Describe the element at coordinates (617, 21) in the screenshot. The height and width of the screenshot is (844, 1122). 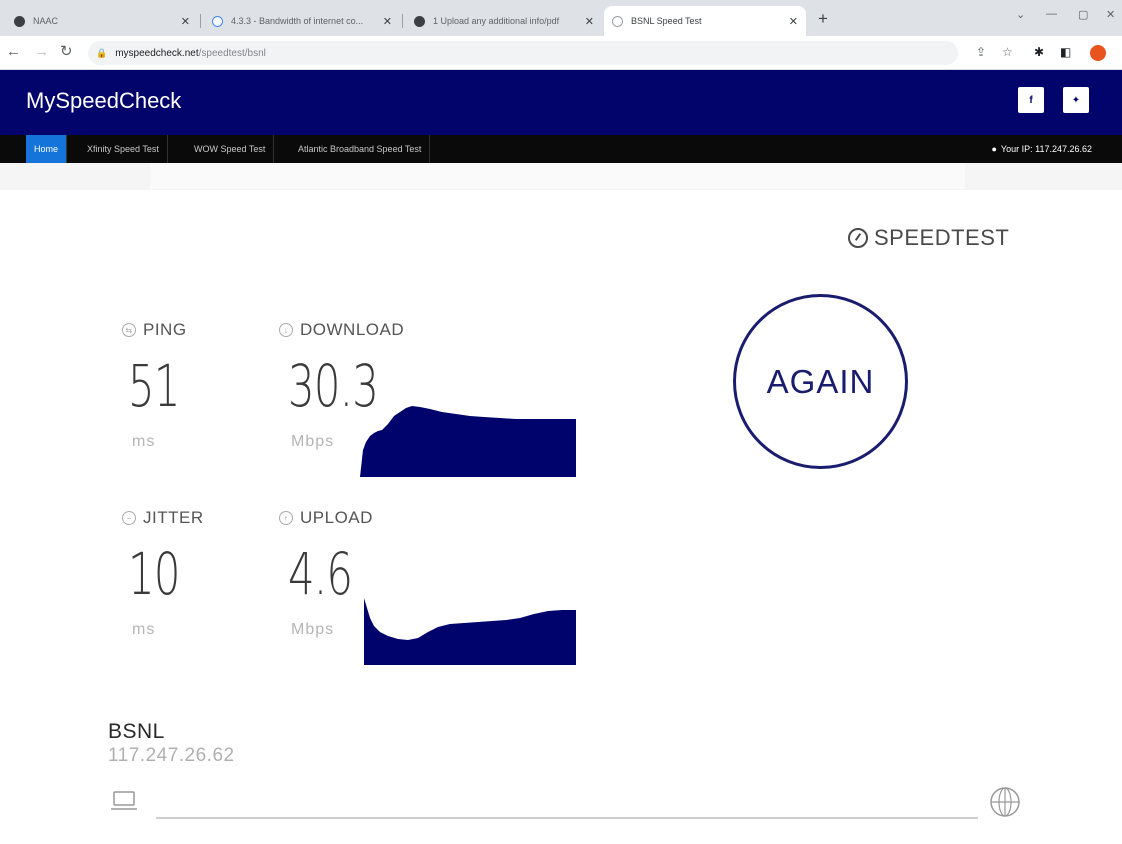
I see `clock-icon` at that location.